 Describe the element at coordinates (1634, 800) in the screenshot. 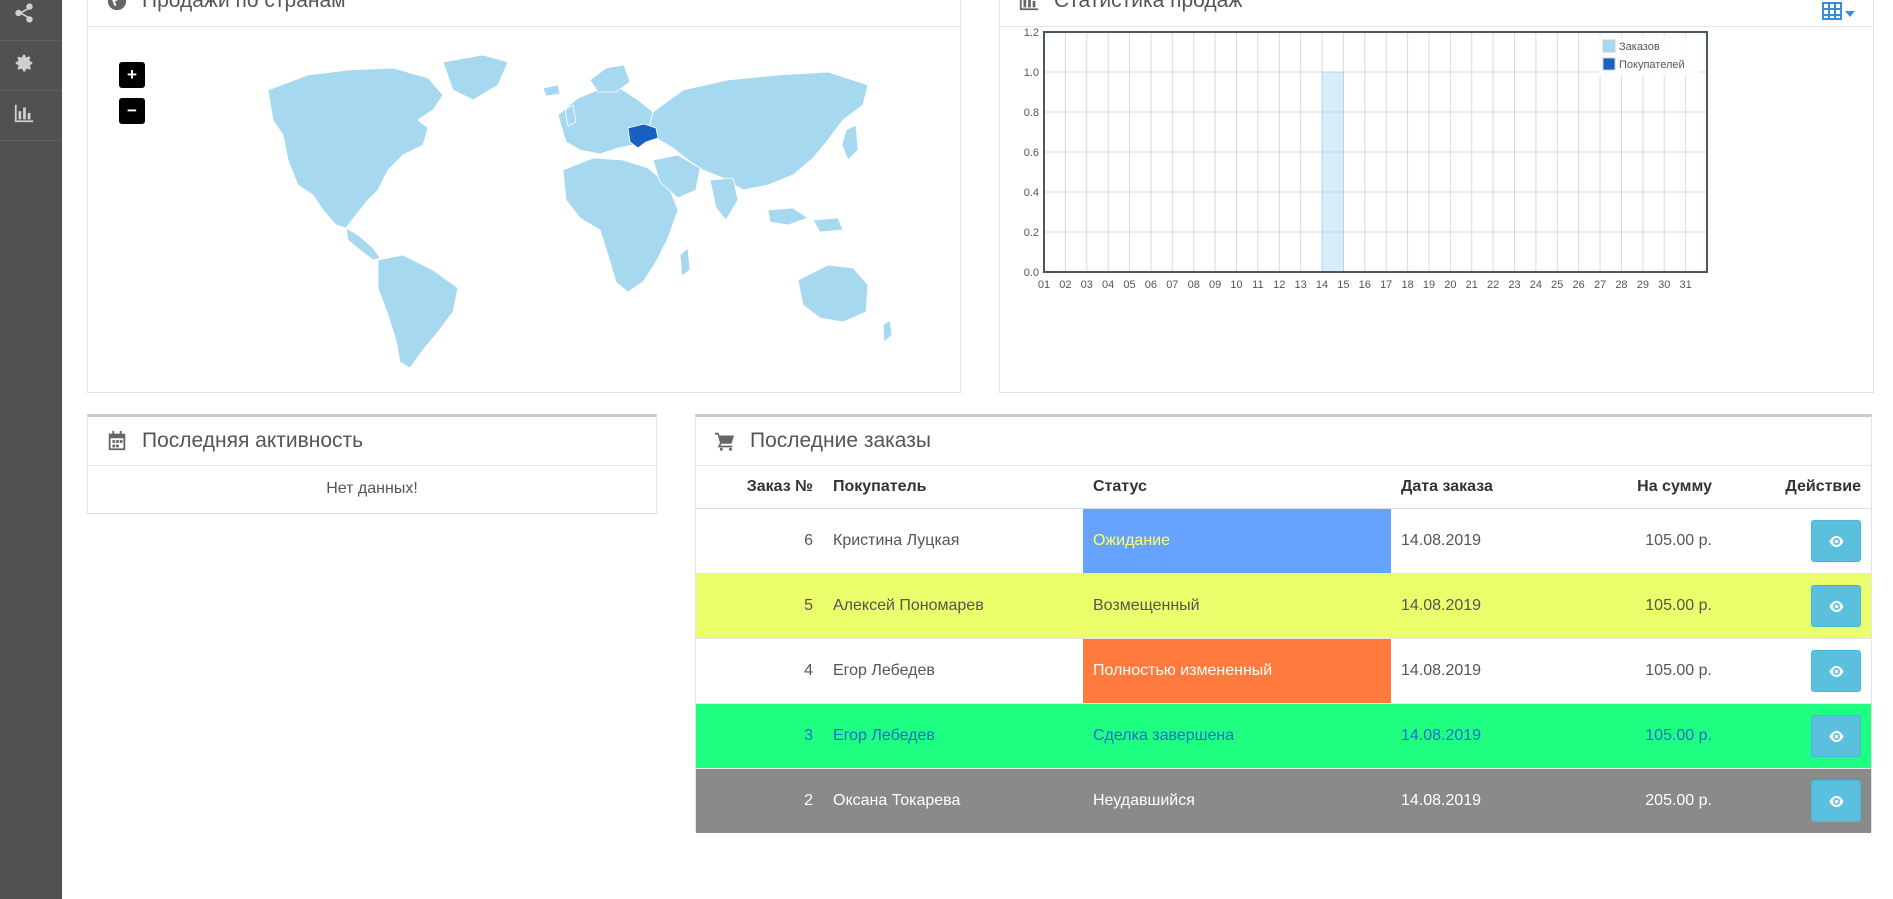

I see `order-total: 205.00 р.` at that location.